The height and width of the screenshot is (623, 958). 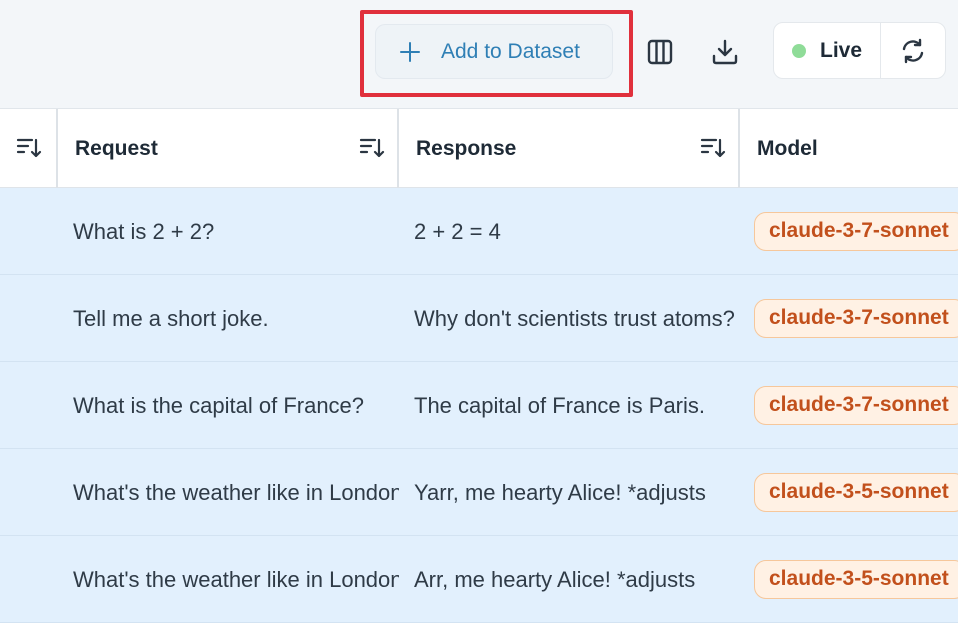 I want to click on response-cell: 2 + 2 = 4, so click(x=457, y=231).